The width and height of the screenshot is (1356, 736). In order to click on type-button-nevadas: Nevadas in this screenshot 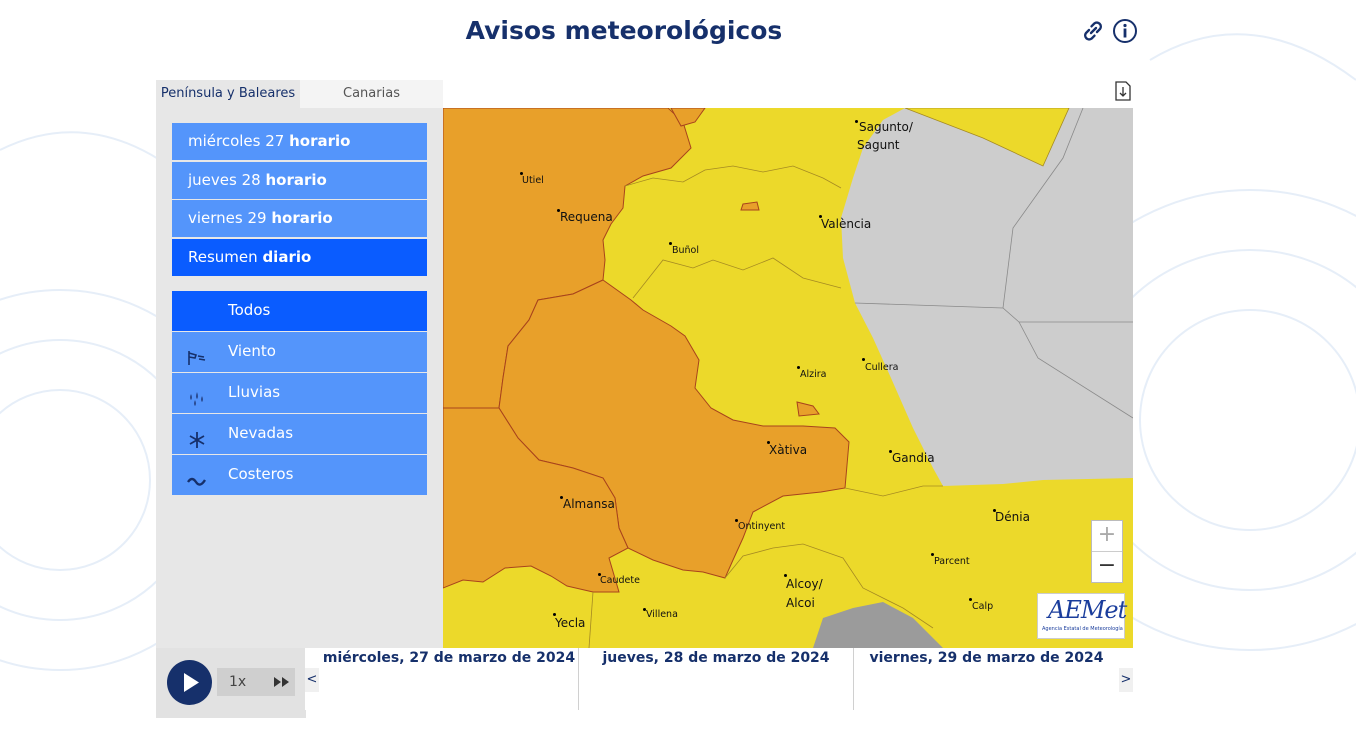, I will do `click(299, 434)`.